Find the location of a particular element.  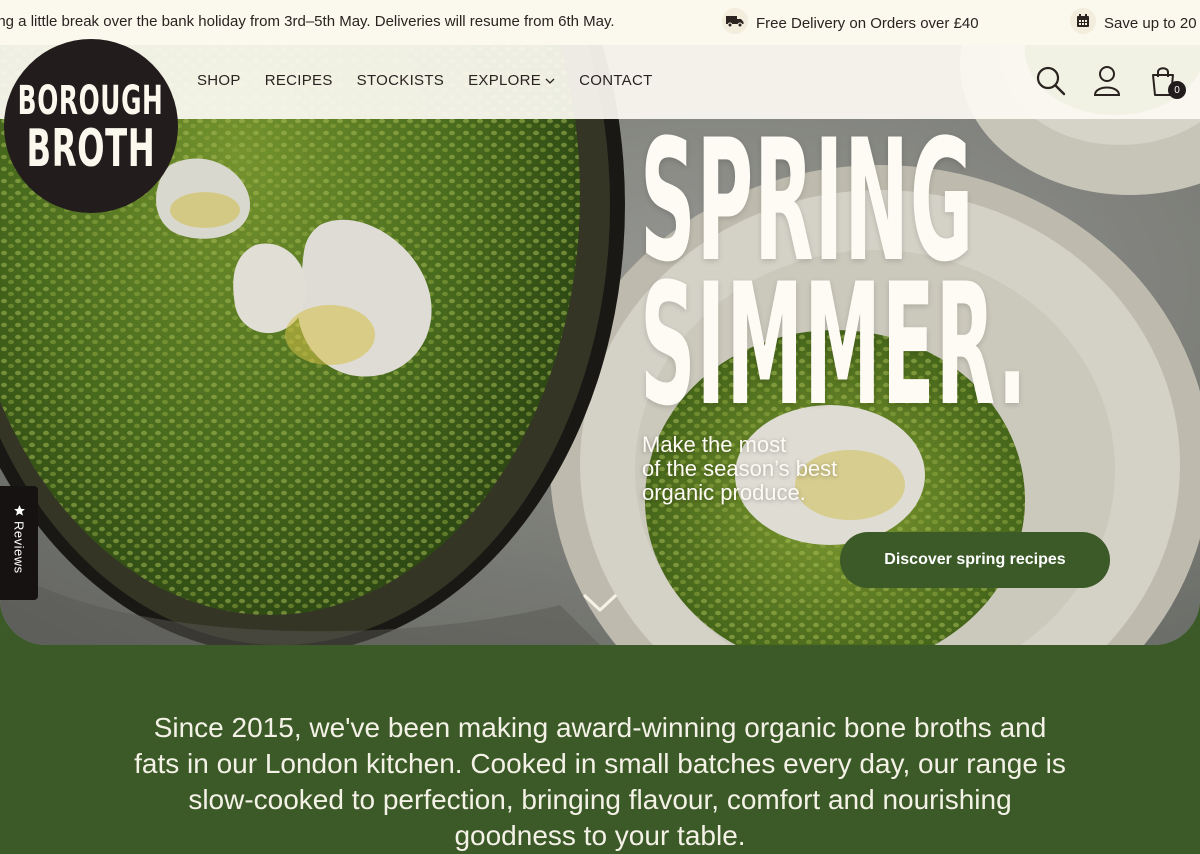

nav-utility-icons: 0 is located at coordinates (1111, 82).